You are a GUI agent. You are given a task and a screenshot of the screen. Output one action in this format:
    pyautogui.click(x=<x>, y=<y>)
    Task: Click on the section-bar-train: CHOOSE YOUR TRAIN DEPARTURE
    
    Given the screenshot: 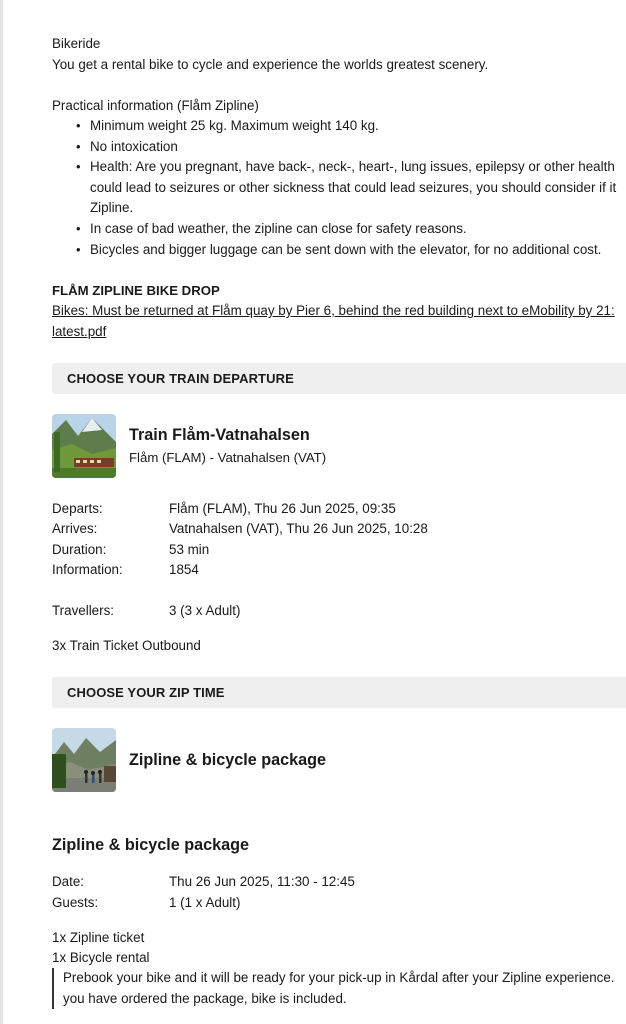 What is the action you would take?
    pyautogui.click(x=339, y=378)
    